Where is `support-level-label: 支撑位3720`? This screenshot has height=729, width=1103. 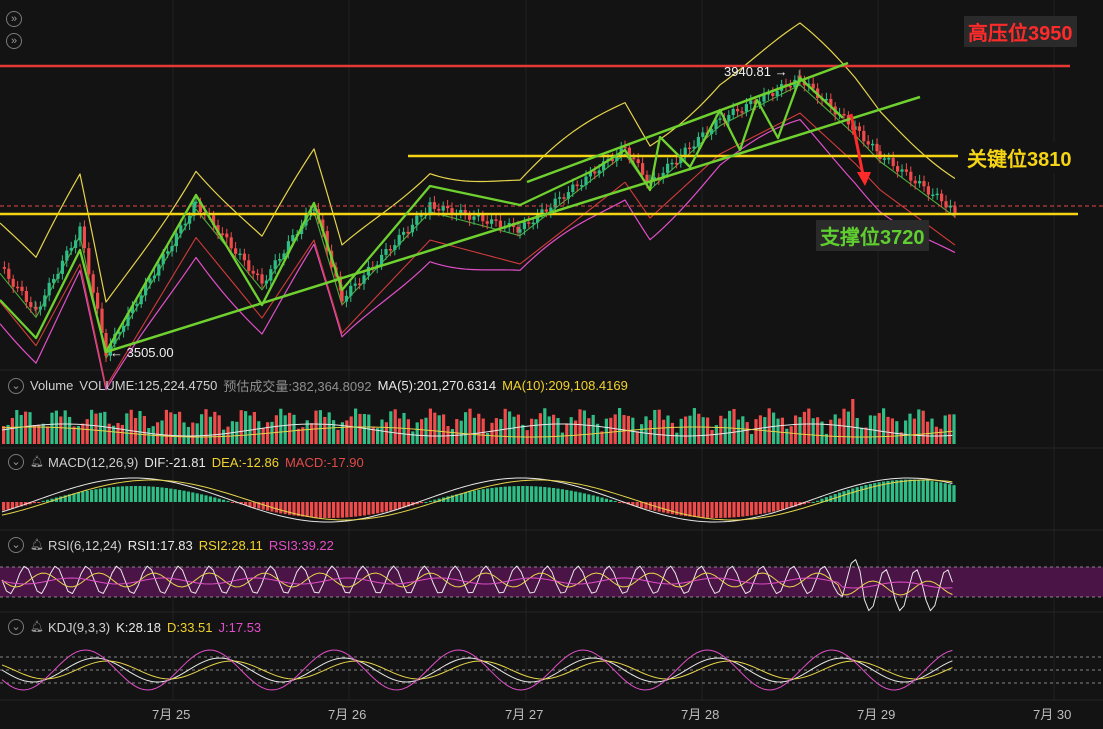
support-level-label: 支撑位3720 is located at coordinates (872, 235).